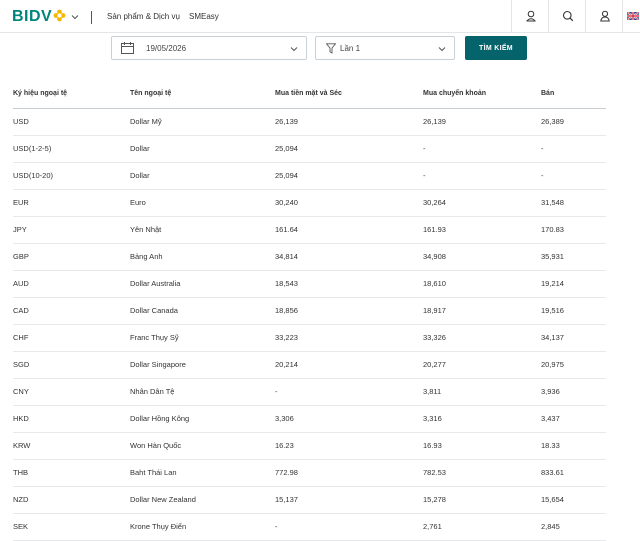 The width and height of the screenshot is (640, 541). I want to click on cash-buy-rate: 772.98, so click(286, 472).